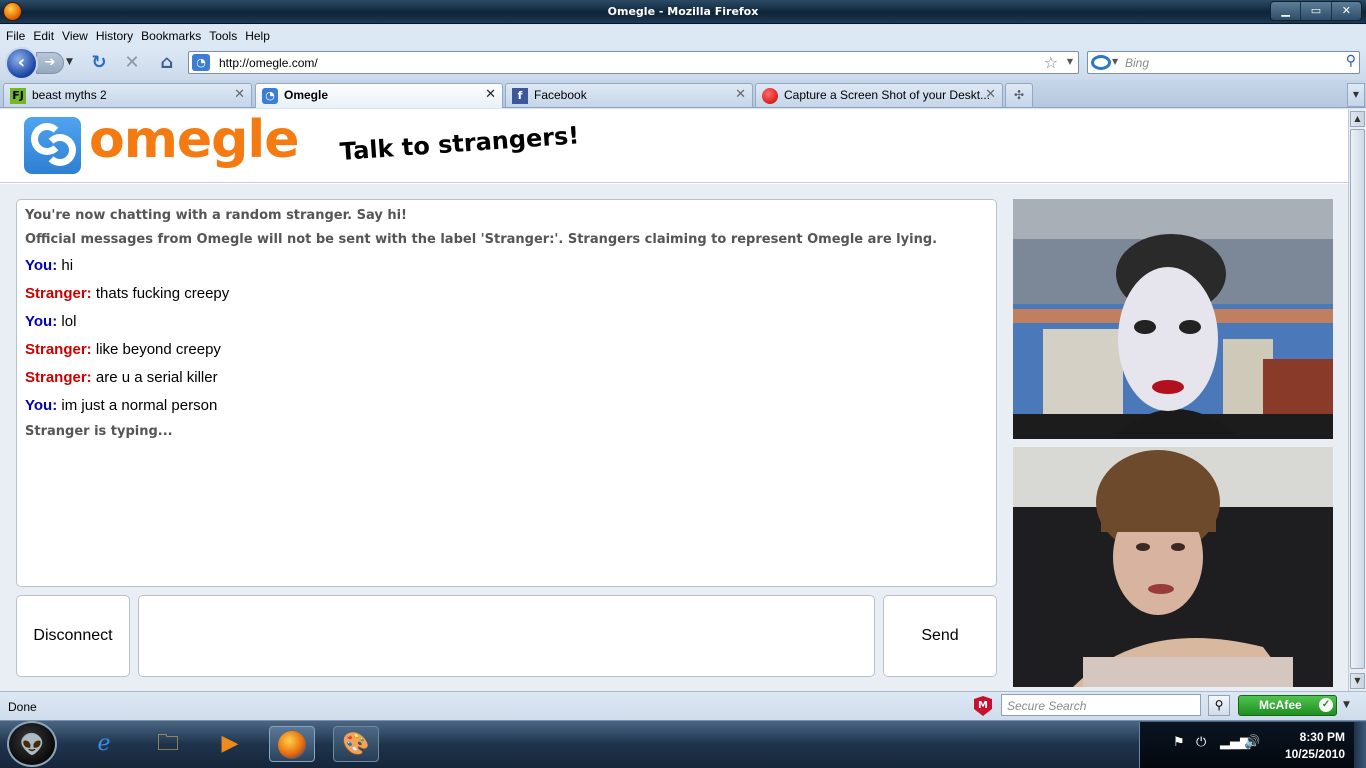 The width and height of the screenshot is (1366, 768). Describe the element at coordinates (171, 36) in the screenshot. I see `menu-bookmarks: Bookmarks` at that location.